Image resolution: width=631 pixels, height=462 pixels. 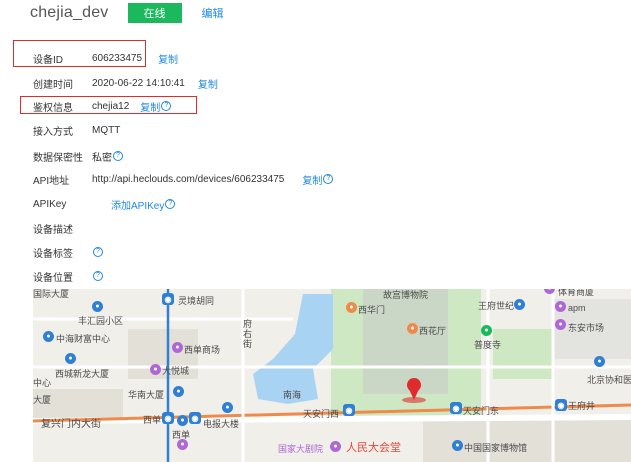 I want to click on map-label: 复兴门内大街, so click(x=71, y=424).